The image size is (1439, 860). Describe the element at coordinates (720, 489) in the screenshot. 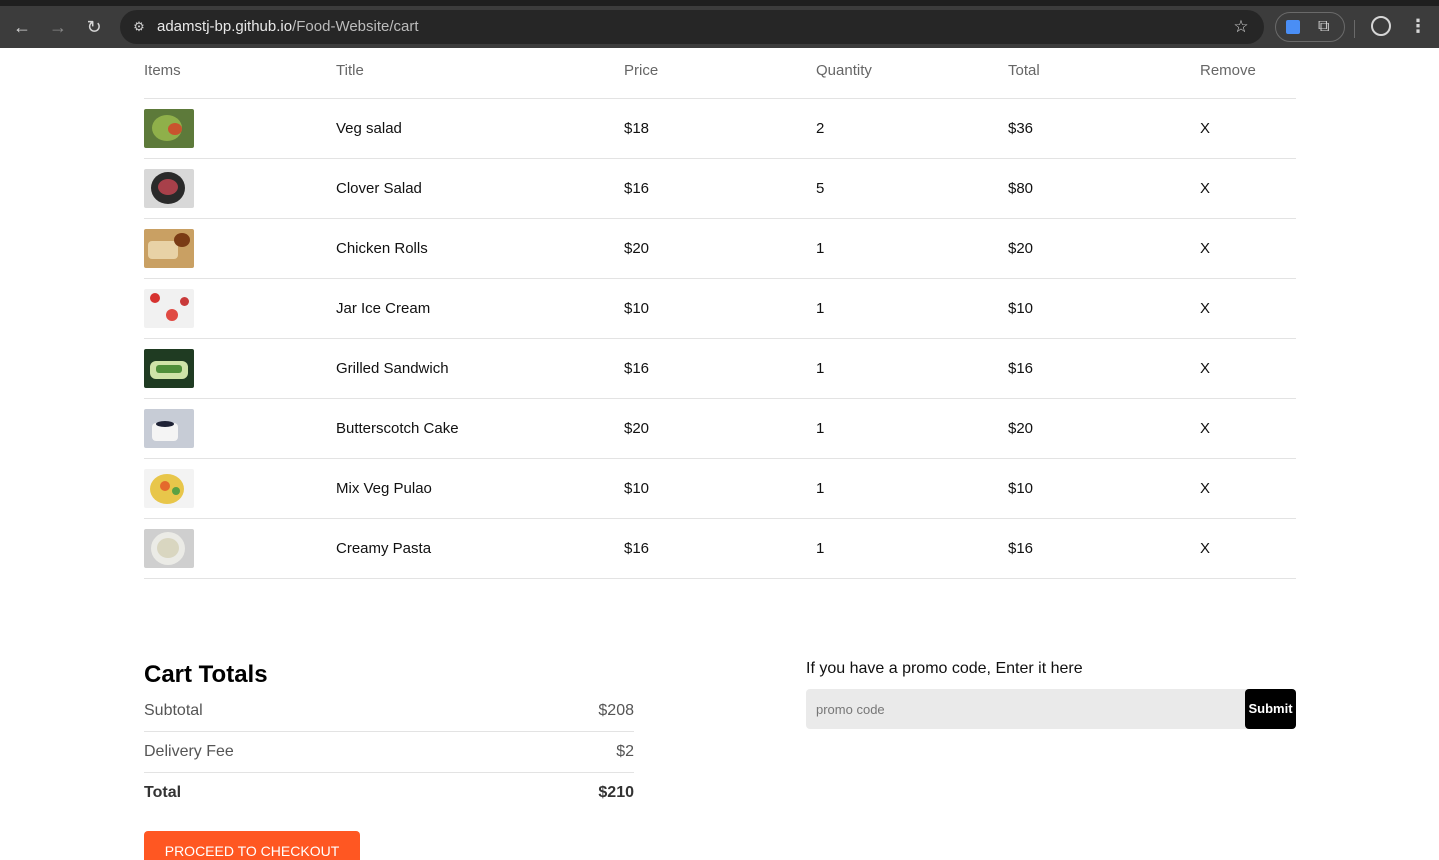

I see `cart-row: Mix Veg Pulao $10 1 $10 X` at that location.